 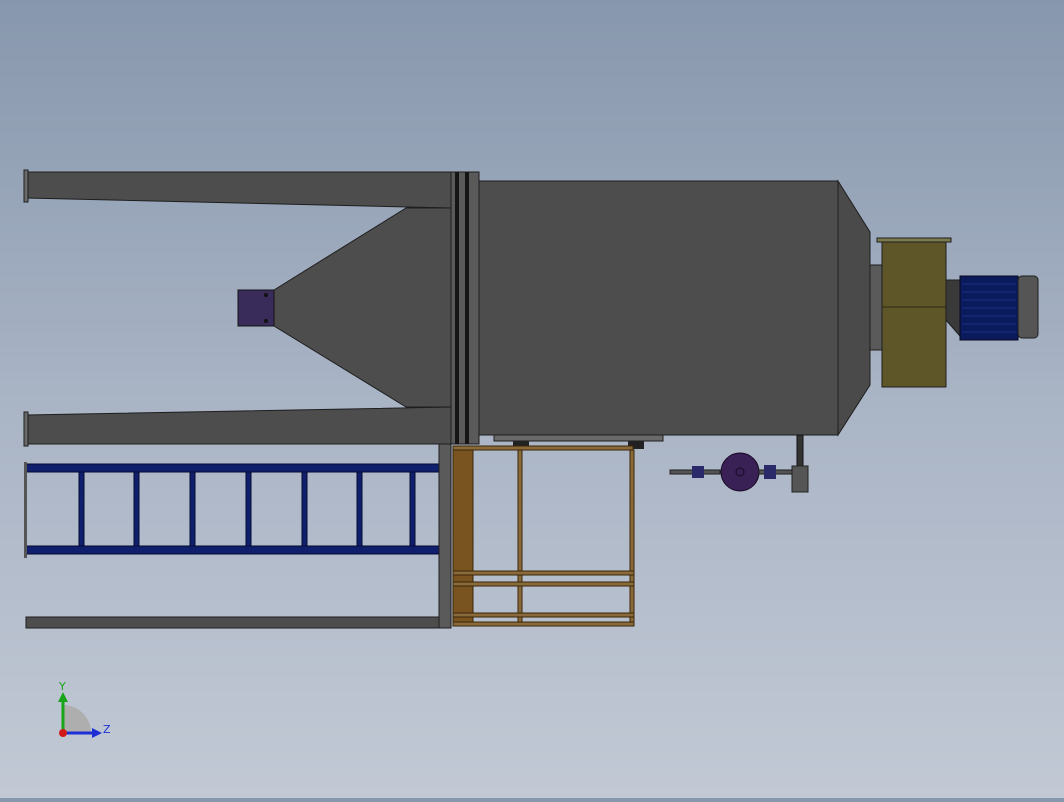 What do you see at coordinates (63, 733) in the screenshot?
I see `x-axis-origin` at bounding box center [63, 733].